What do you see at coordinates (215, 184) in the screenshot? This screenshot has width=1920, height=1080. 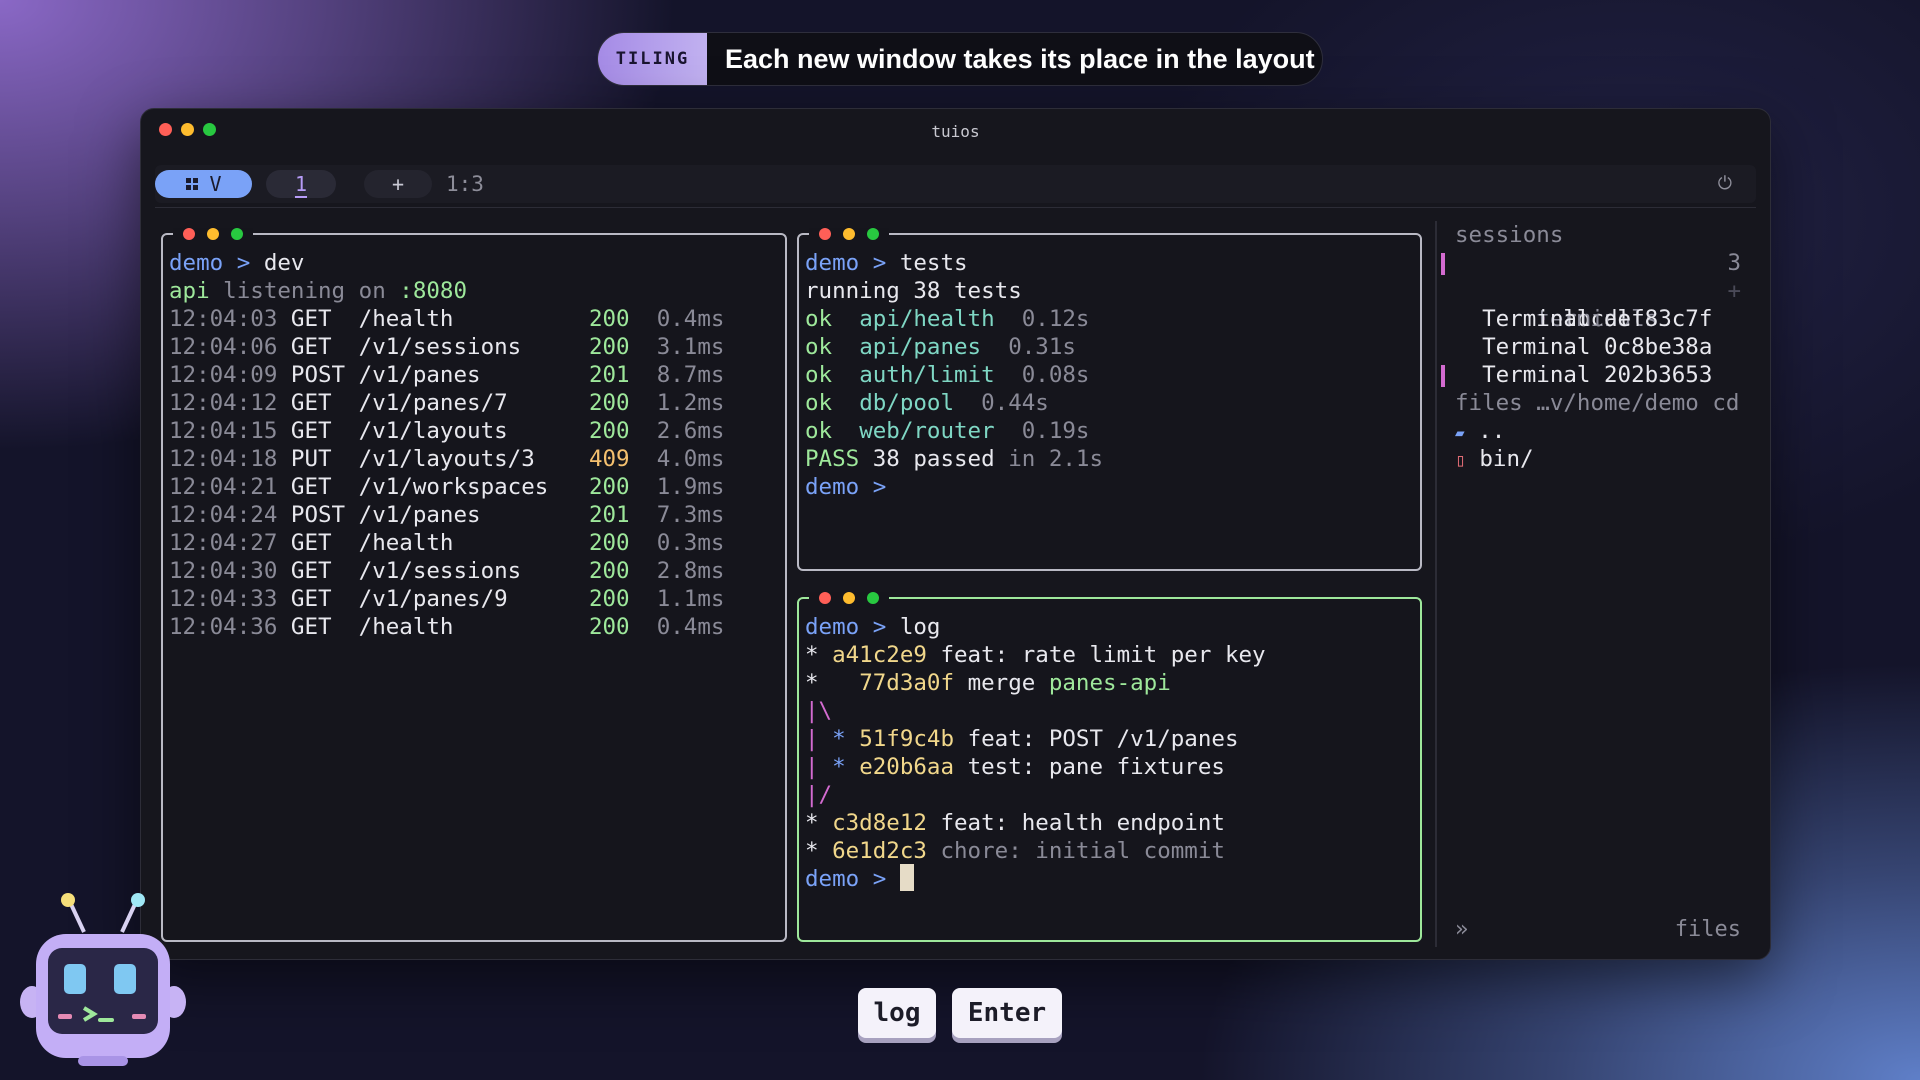 I see `layout-mode-label: V` at bounding box center [215, 184].